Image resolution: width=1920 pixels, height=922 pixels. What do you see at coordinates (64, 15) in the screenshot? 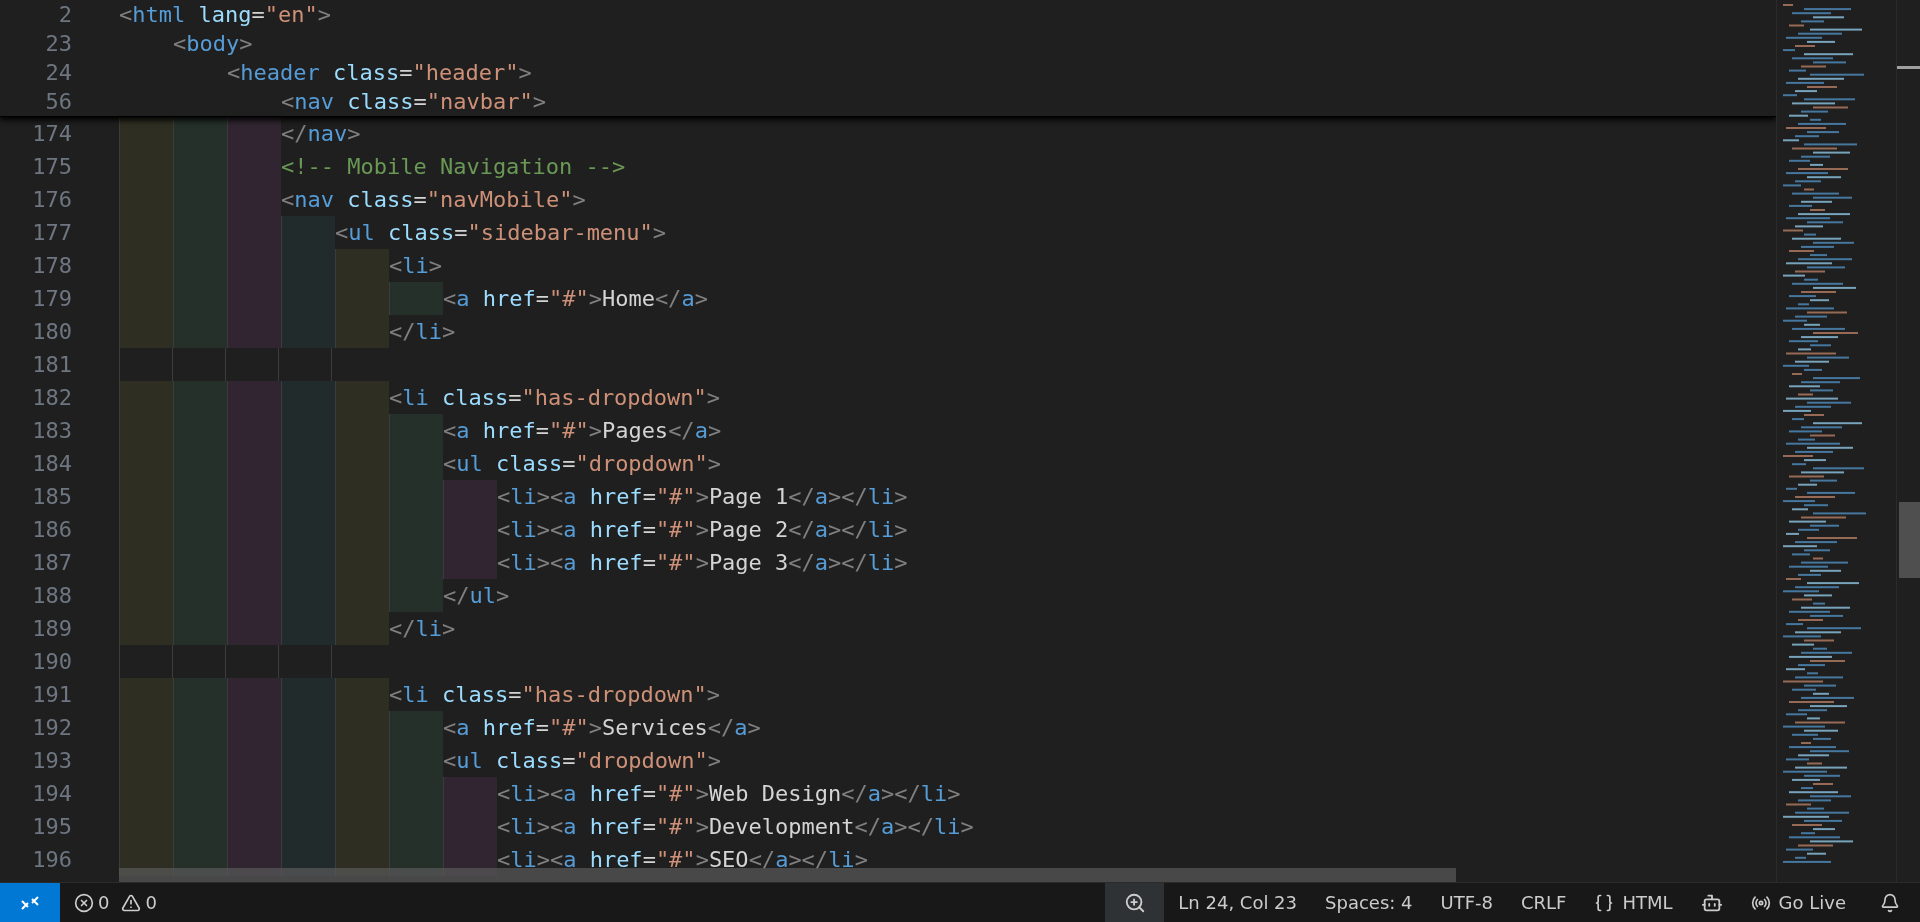
I see `line-number: 2` at bounding box center [64, 15].